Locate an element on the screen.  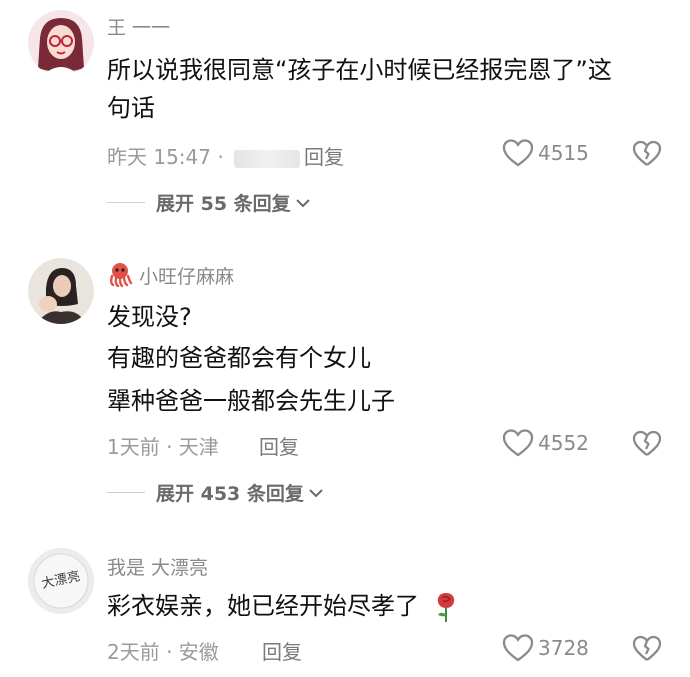
expand-replies-label: 展开 55 条回复 is located at coordinates (223, 204).